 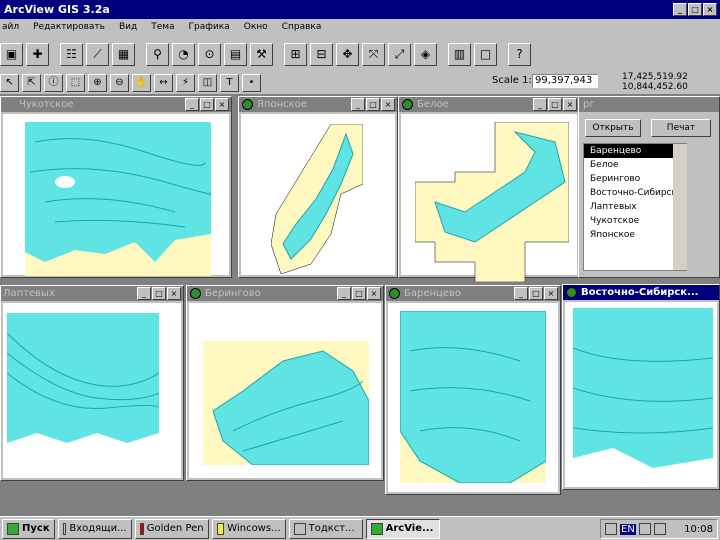 What do you see at coordinates (698, 529) in the screenshot?
I see `clock: 10:08` at bounding box center [698, 529].